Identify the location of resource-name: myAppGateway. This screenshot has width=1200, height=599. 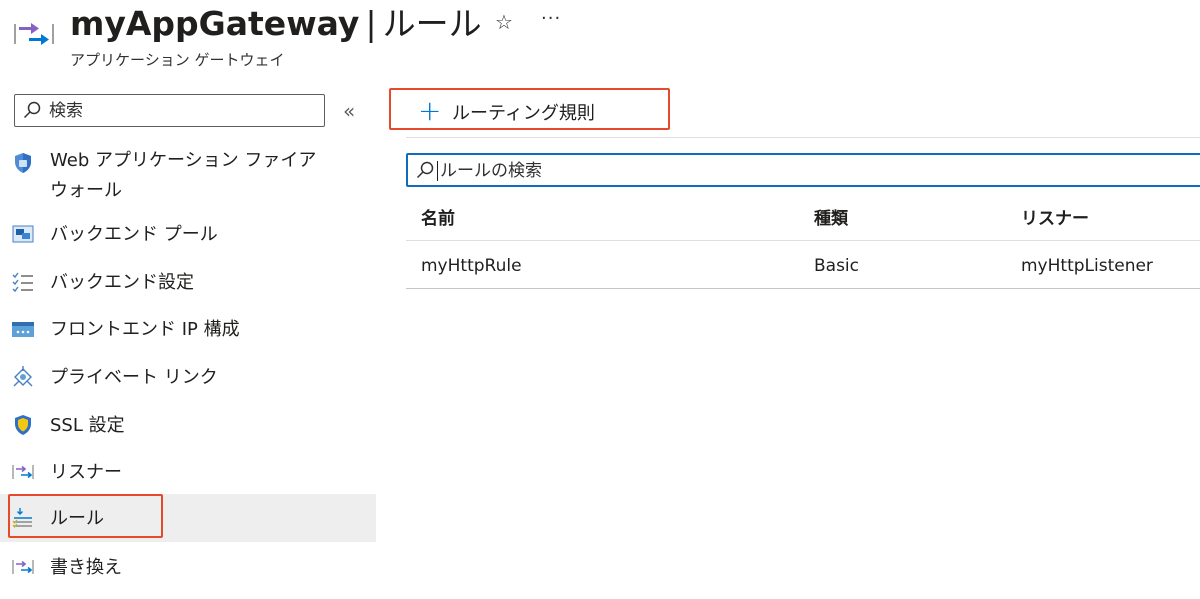
(215, 23).